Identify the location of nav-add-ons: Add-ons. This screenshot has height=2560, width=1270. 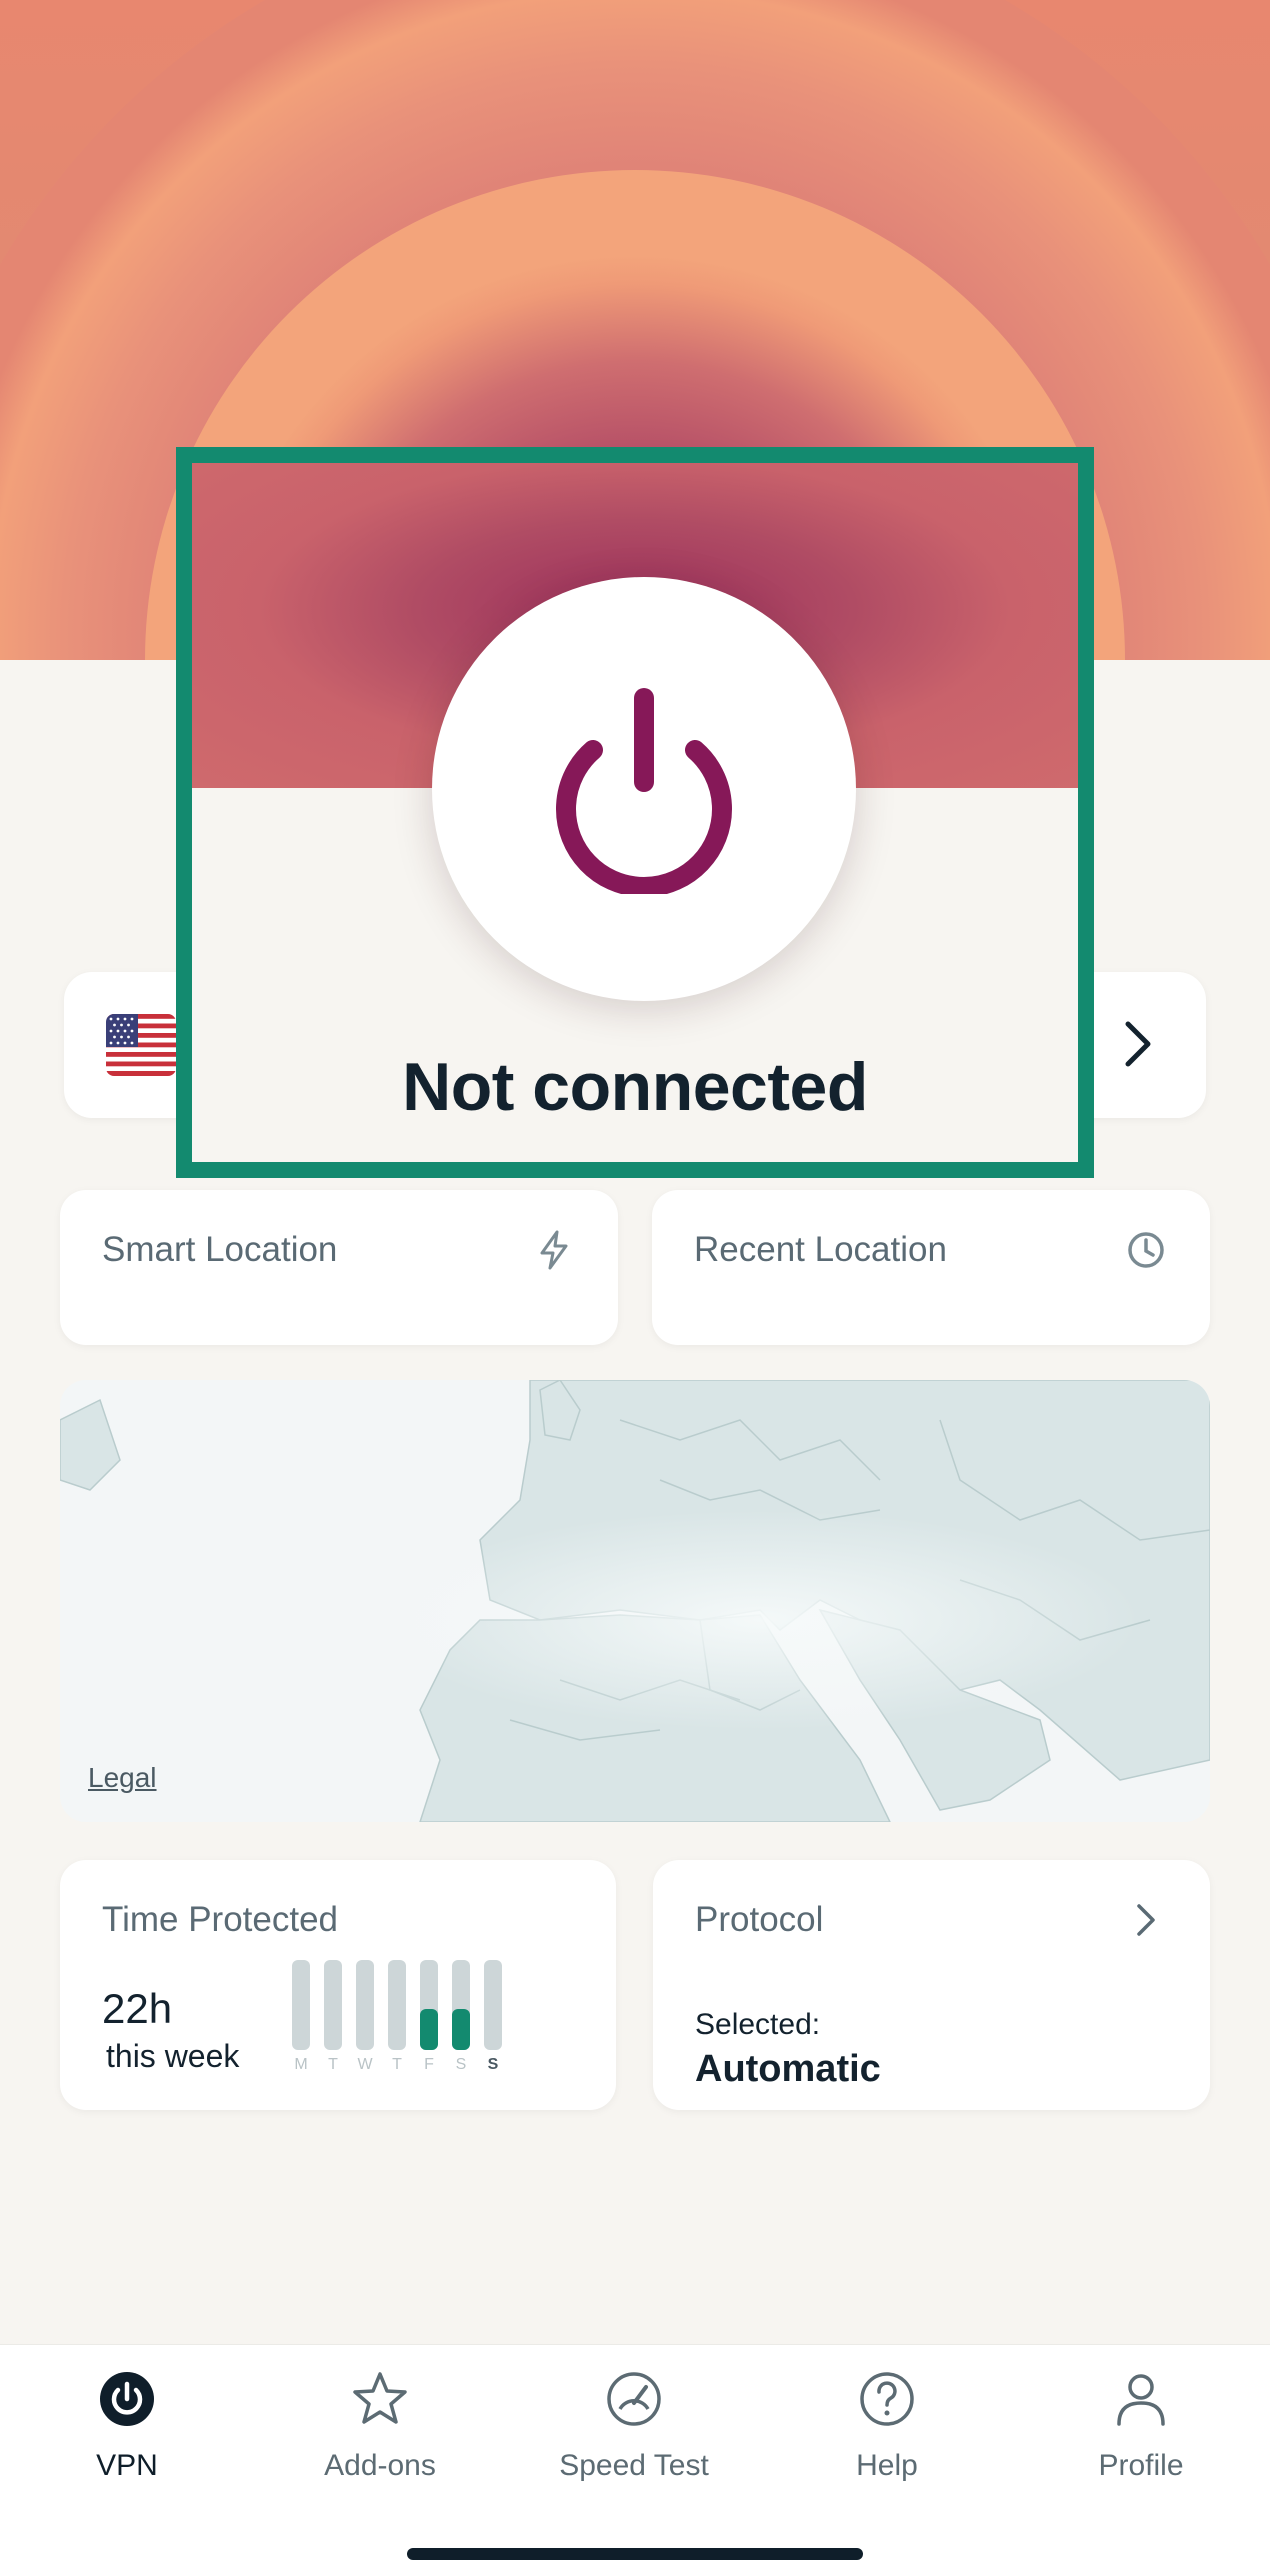
(380, 2444).